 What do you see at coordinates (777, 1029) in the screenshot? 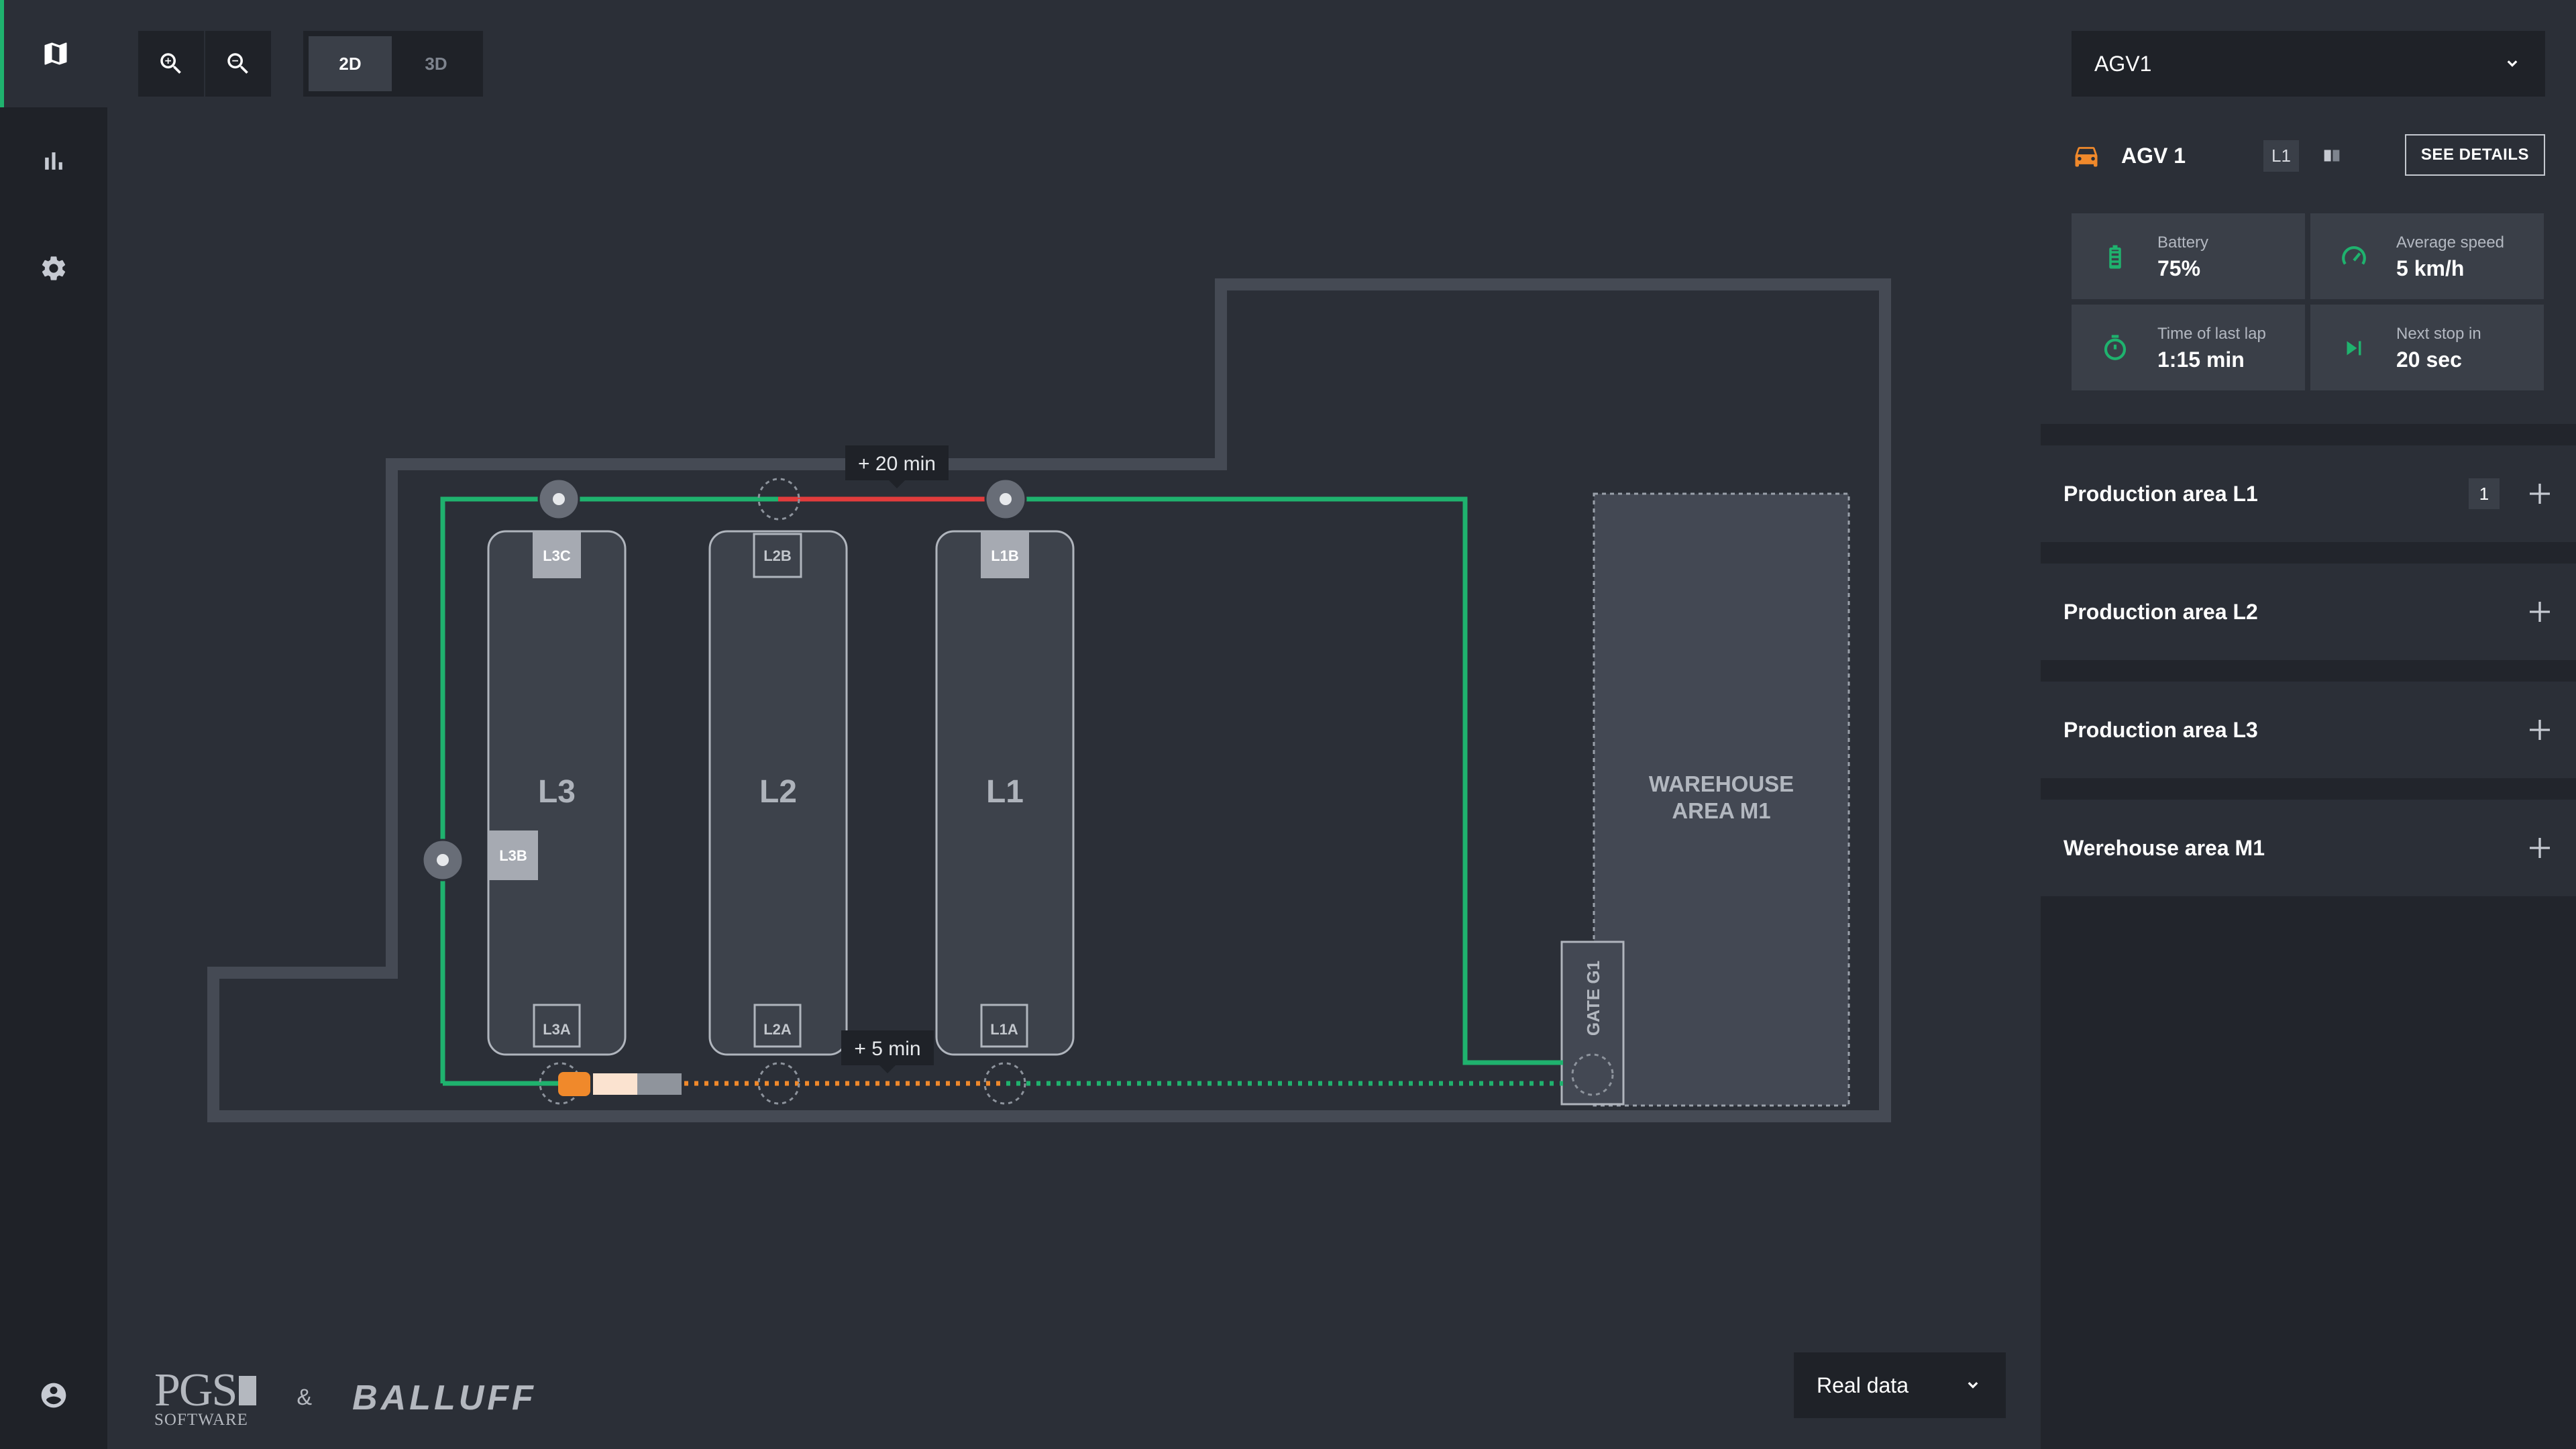
I see `station-l2a: L2A` at bounding box center [777, 1029].